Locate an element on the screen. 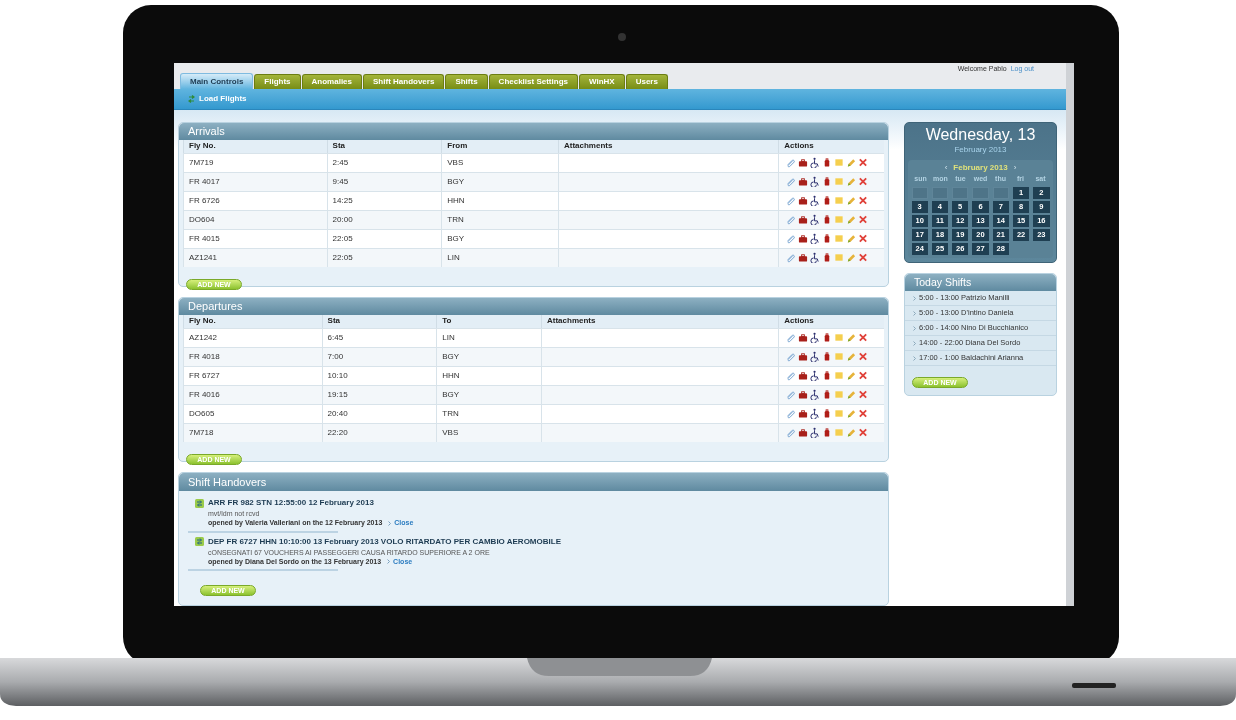  table-cell: 6:45 is located at coordinates (379, 337).